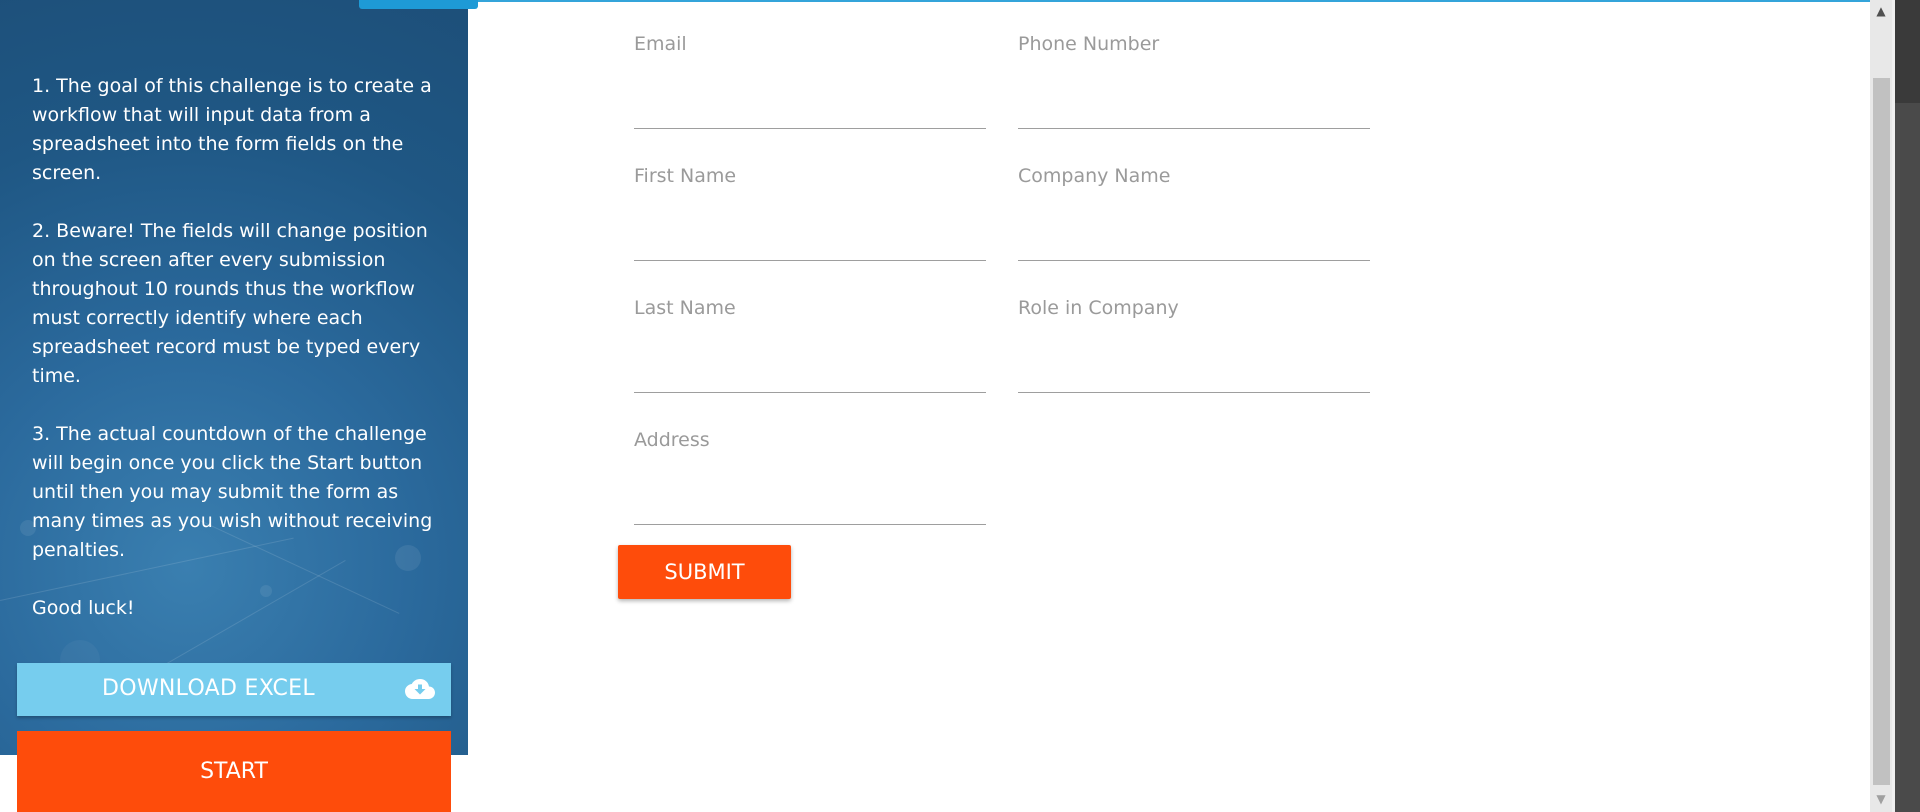 This screenshot has height=812, width=1920. Describe the element at coordinates (810, 495) in the screenshot. I see `address-input` at that location.